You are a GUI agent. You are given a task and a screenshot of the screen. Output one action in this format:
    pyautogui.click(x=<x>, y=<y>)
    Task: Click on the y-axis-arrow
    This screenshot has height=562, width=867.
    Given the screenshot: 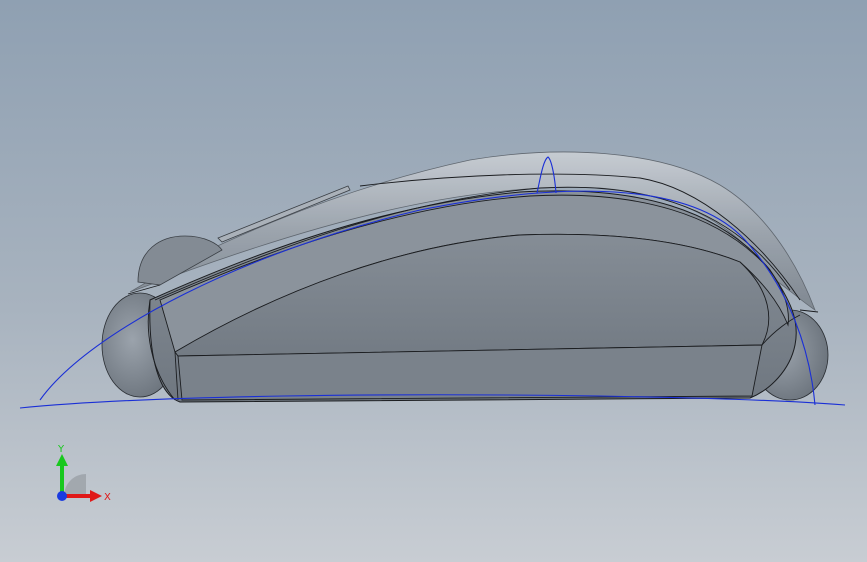 What is the action you would take?
    pyautogui.click(x=62, y=460)
    